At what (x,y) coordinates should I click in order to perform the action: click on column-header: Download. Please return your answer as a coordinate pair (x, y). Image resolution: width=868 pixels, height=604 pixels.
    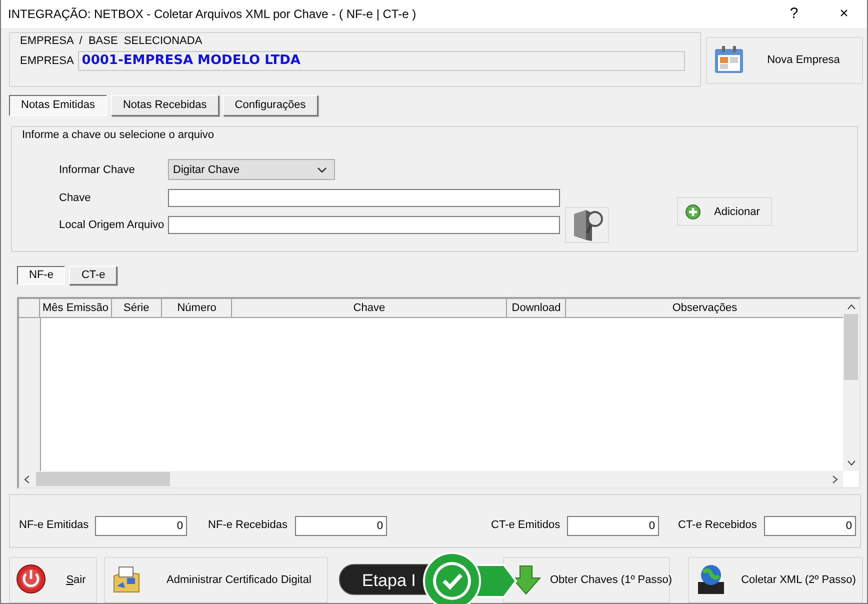
    Looking at the image, I should click on (536, 308).